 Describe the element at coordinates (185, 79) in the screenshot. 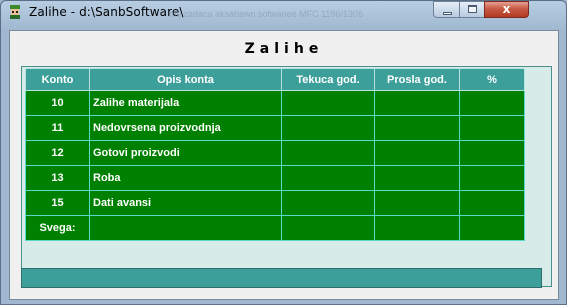

I see `column-header-opis-konta: Opis konta` at that location.